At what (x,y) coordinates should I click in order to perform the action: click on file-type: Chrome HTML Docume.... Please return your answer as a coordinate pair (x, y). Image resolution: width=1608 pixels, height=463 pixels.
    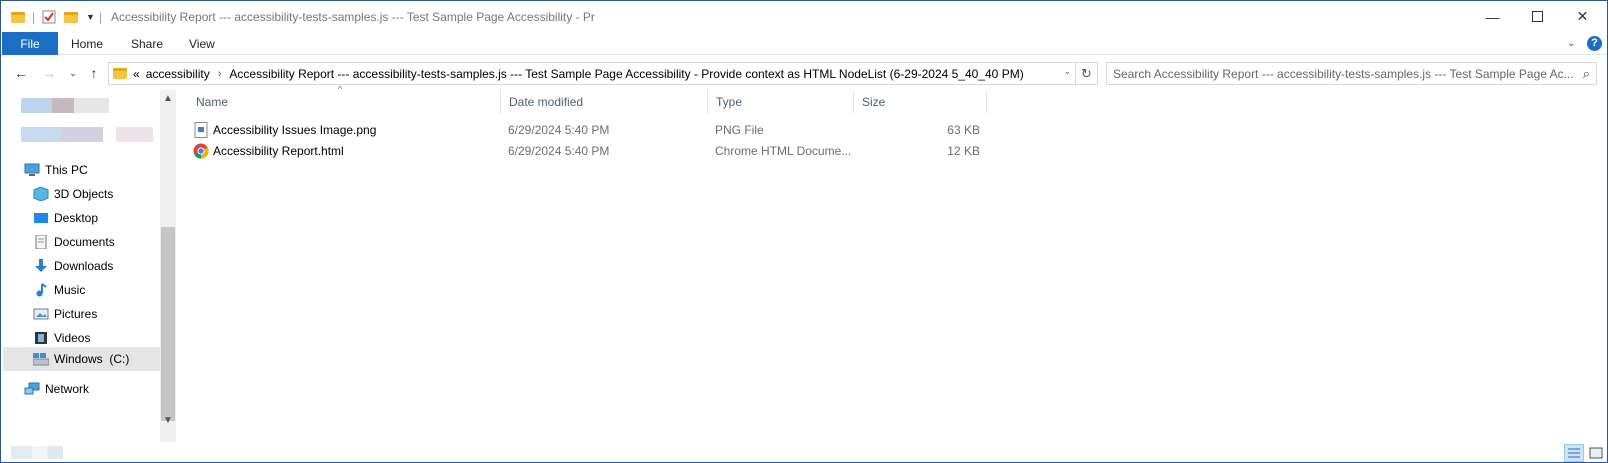
    Looking at the image, I should click on (783, 151).